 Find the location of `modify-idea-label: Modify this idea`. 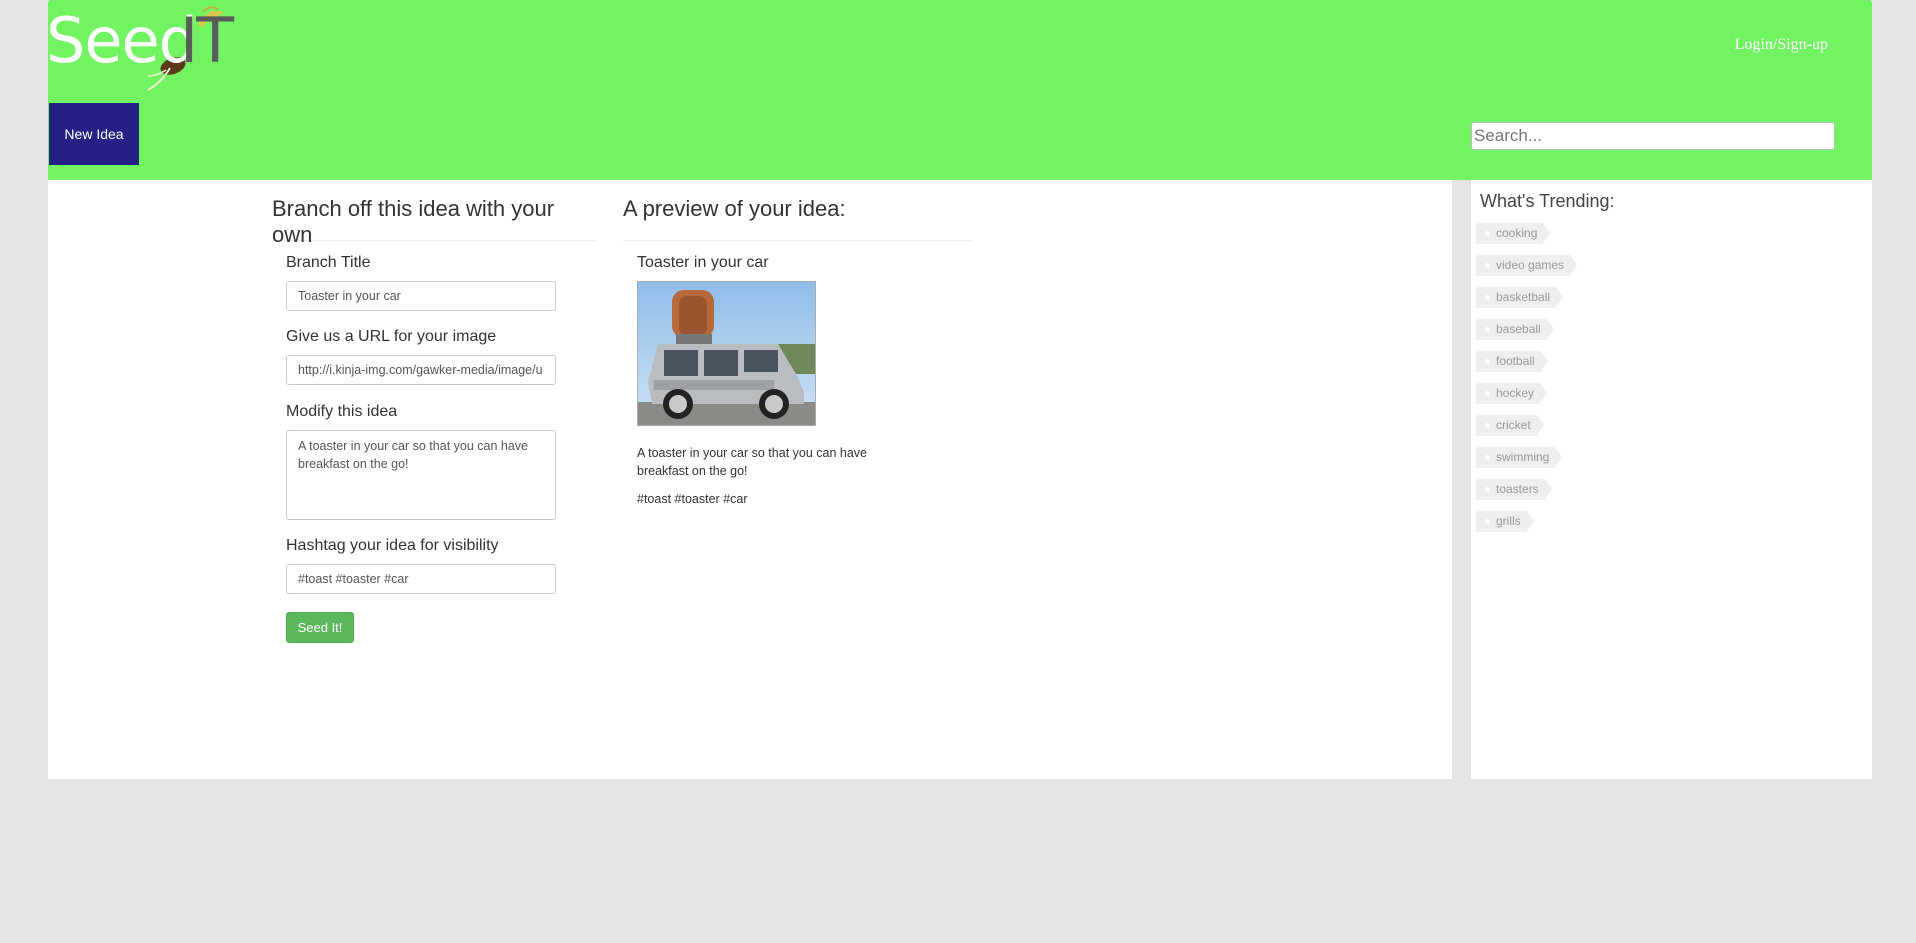

modify-idea-label: Modify this idea is located at coordinates (342, 411).